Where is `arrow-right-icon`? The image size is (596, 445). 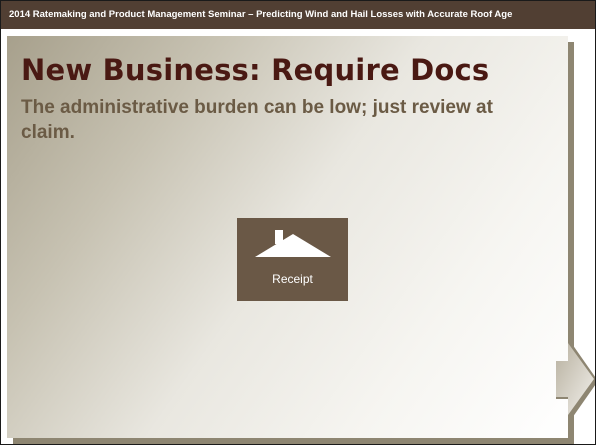
arrow-right-icon is located at coordinates (575, 381).